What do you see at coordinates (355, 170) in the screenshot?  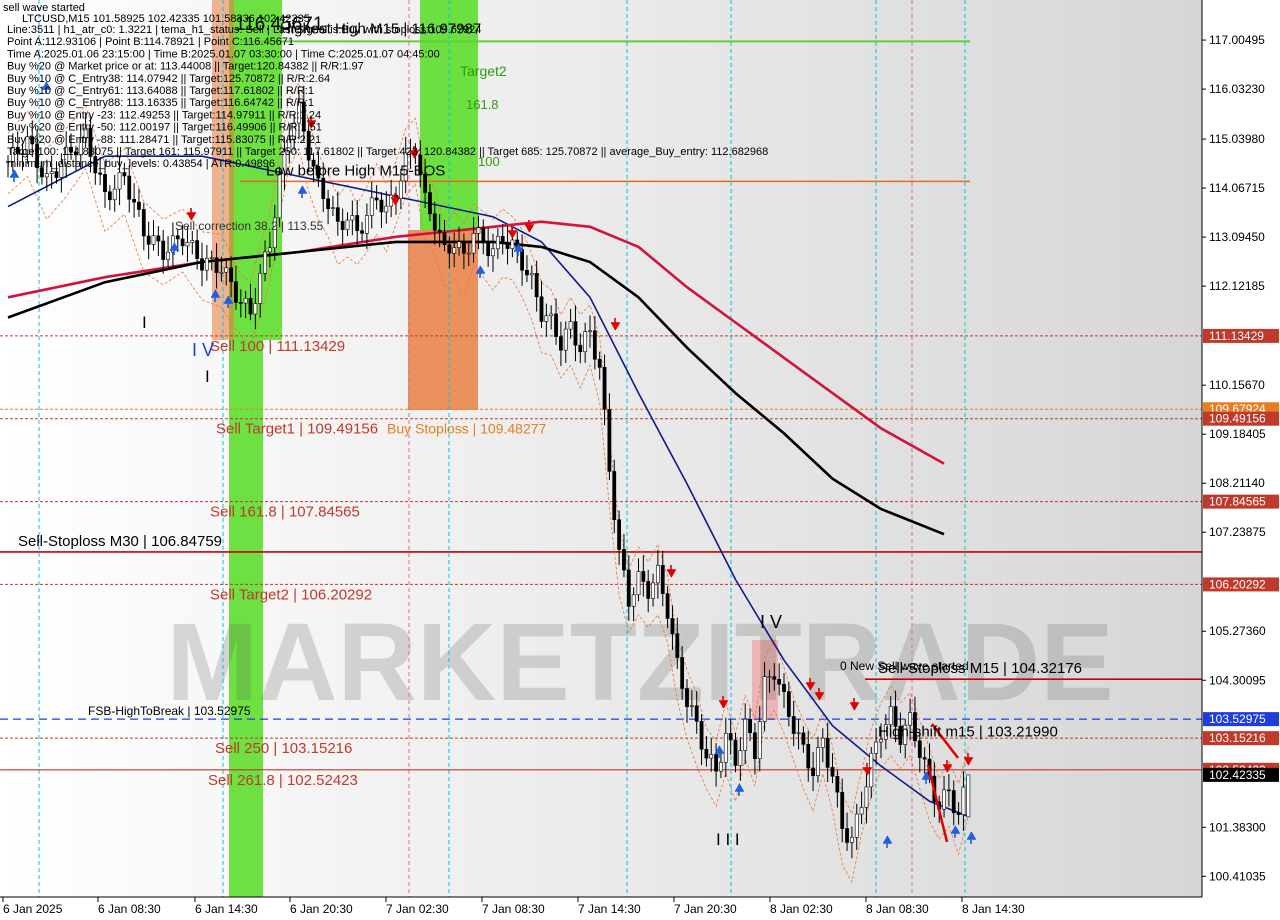 I see `label-low-before-high: Low before High M15-BOS` at bounding box center [355, 170].